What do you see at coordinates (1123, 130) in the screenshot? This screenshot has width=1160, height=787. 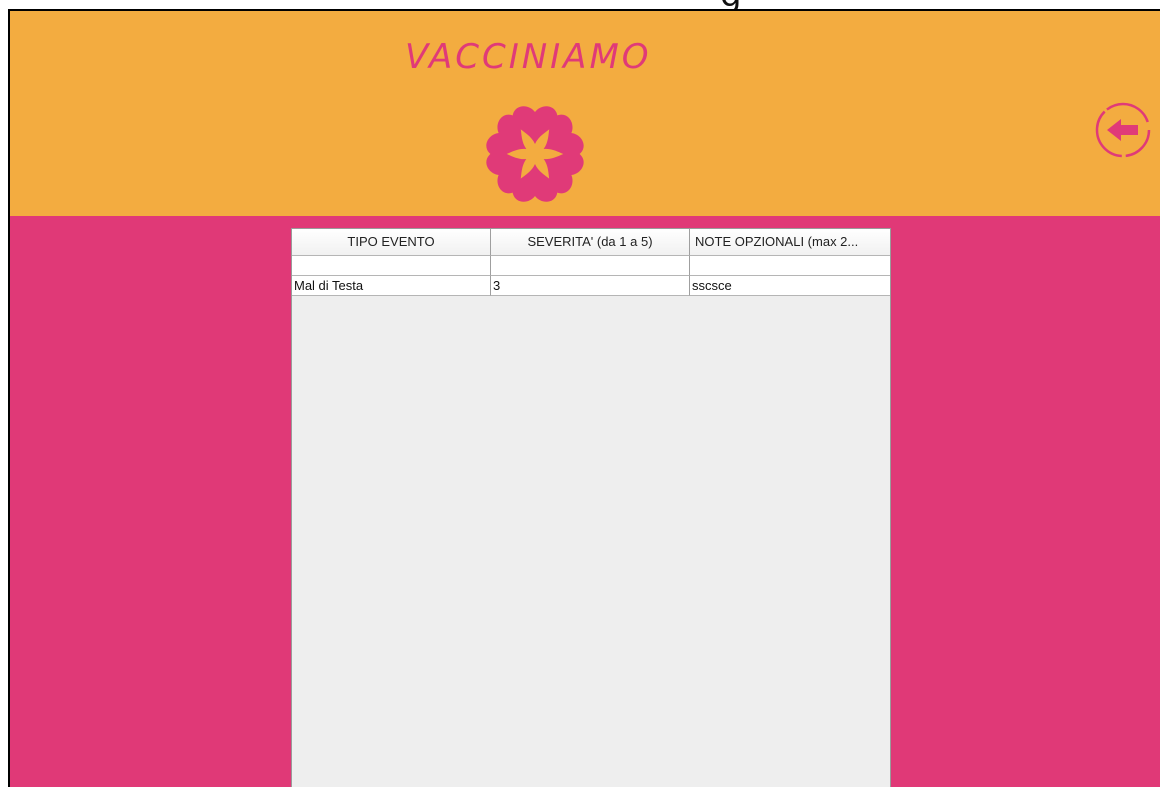 I see `back-button` at bounding box center [1123, 130].